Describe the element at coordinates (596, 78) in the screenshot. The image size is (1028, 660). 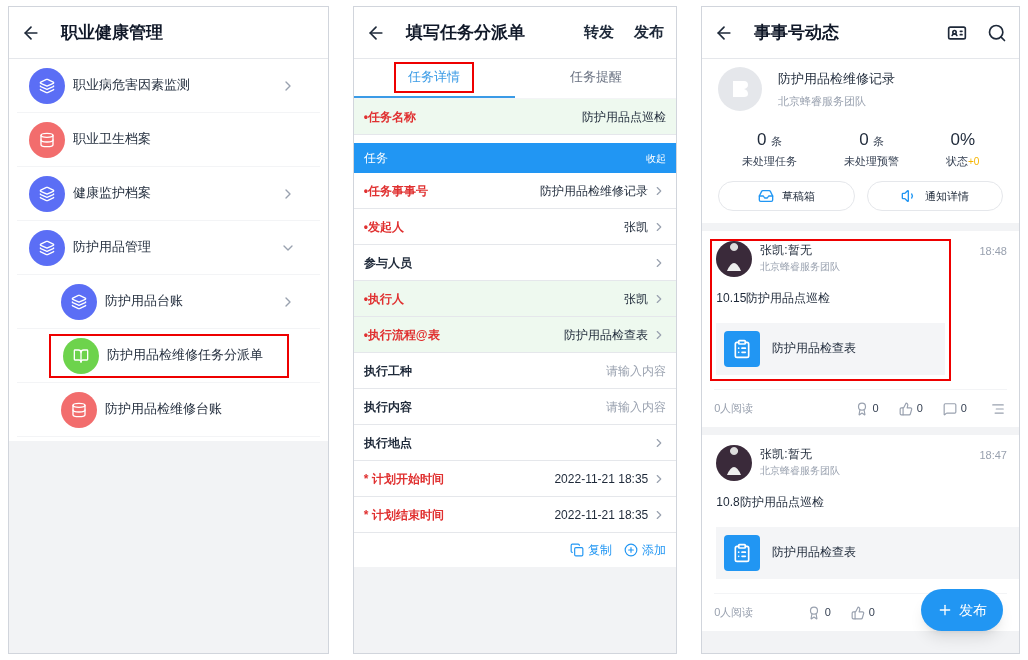
I see `tab: 任务提醒` at that location.